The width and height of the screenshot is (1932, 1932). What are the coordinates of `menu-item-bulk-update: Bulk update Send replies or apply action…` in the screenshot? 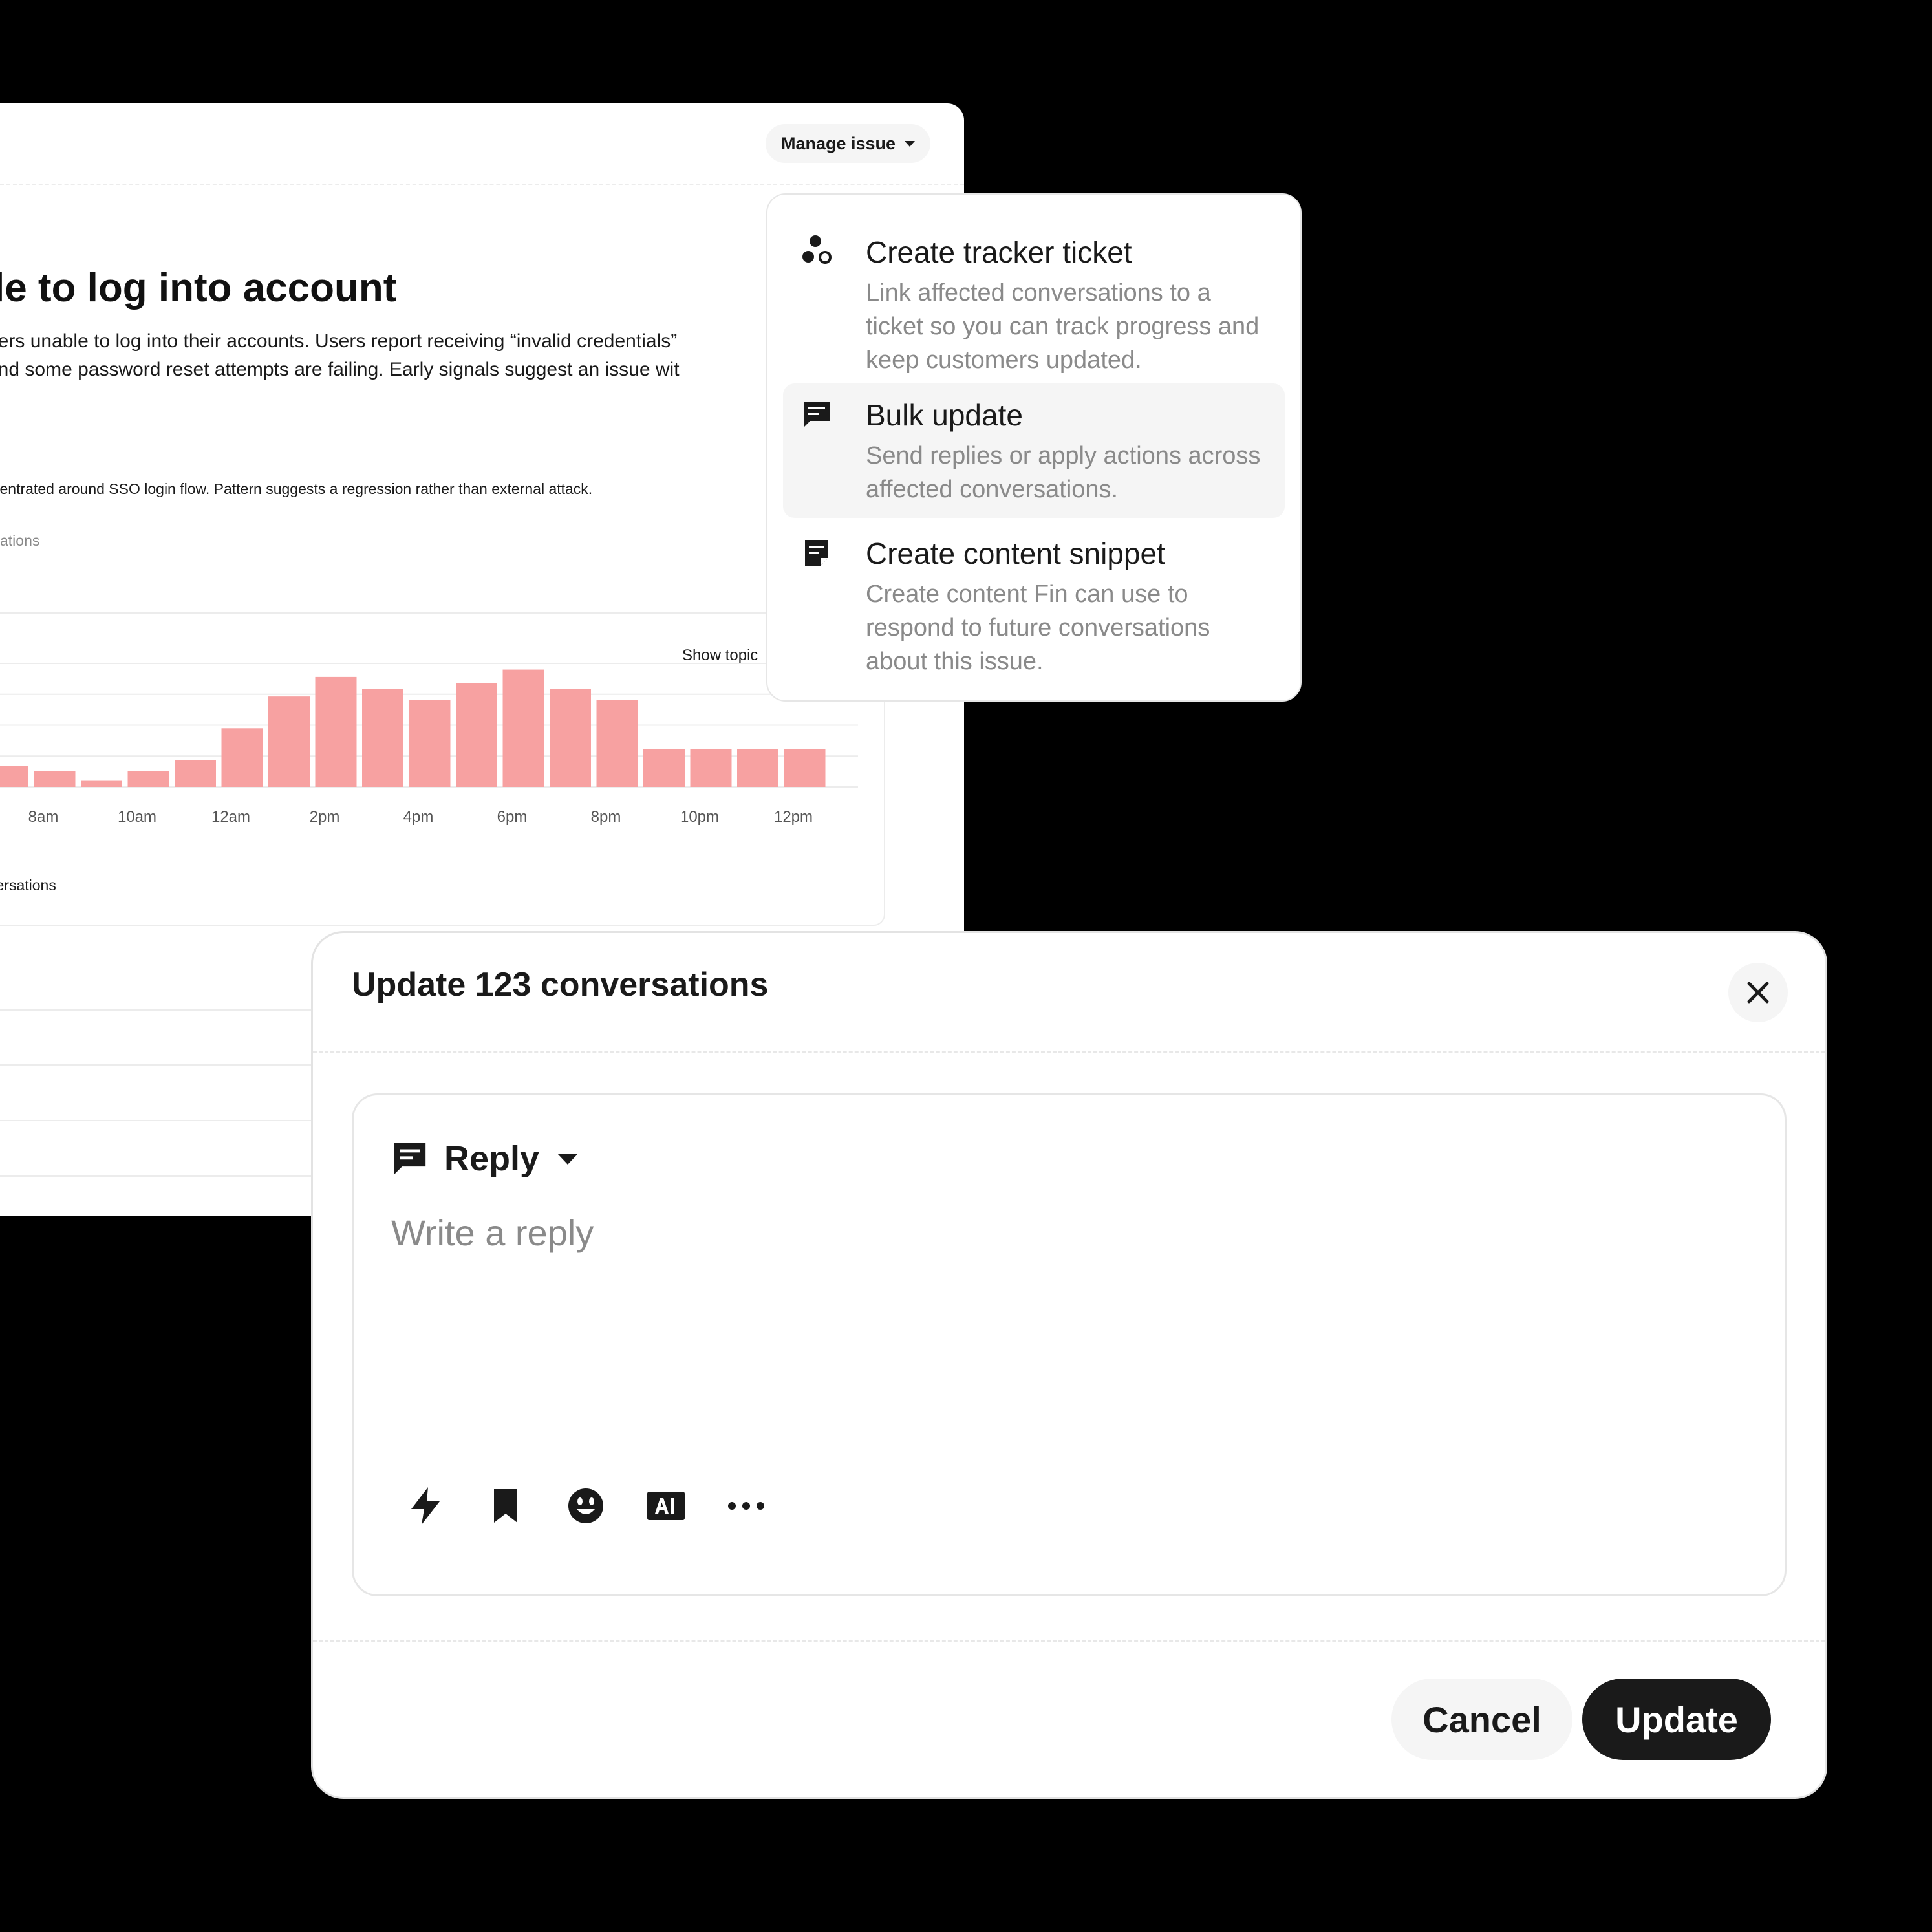 It's located at (1034, 450).